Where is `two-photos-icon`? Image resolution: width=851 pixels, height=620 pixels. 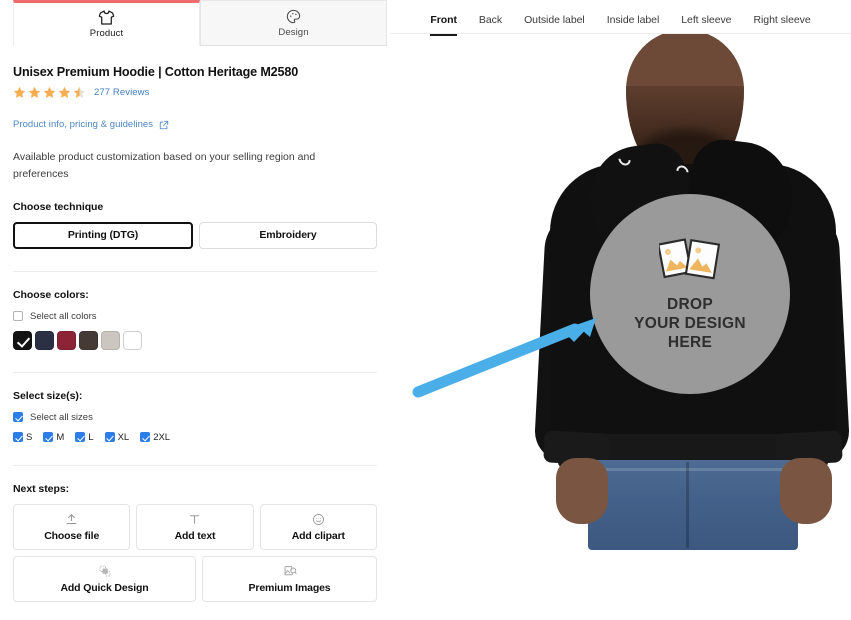 two-photos-icon is located at coordinates (689, 261).